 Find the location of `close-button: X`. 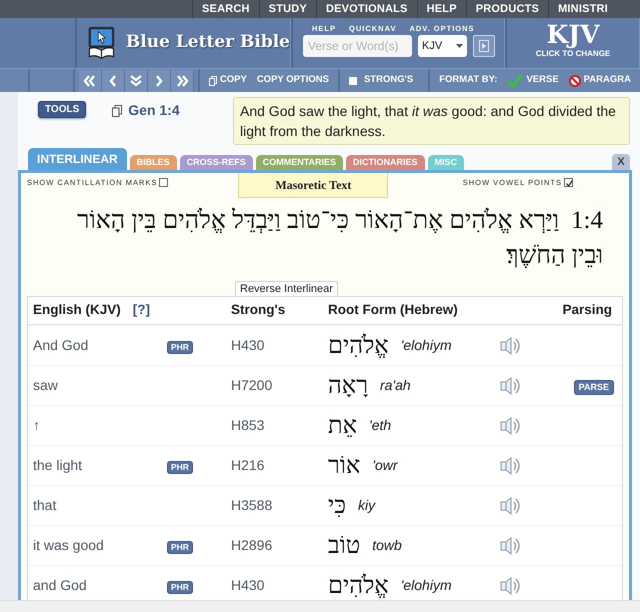

close-button: X is located at coordinates (621, 162).